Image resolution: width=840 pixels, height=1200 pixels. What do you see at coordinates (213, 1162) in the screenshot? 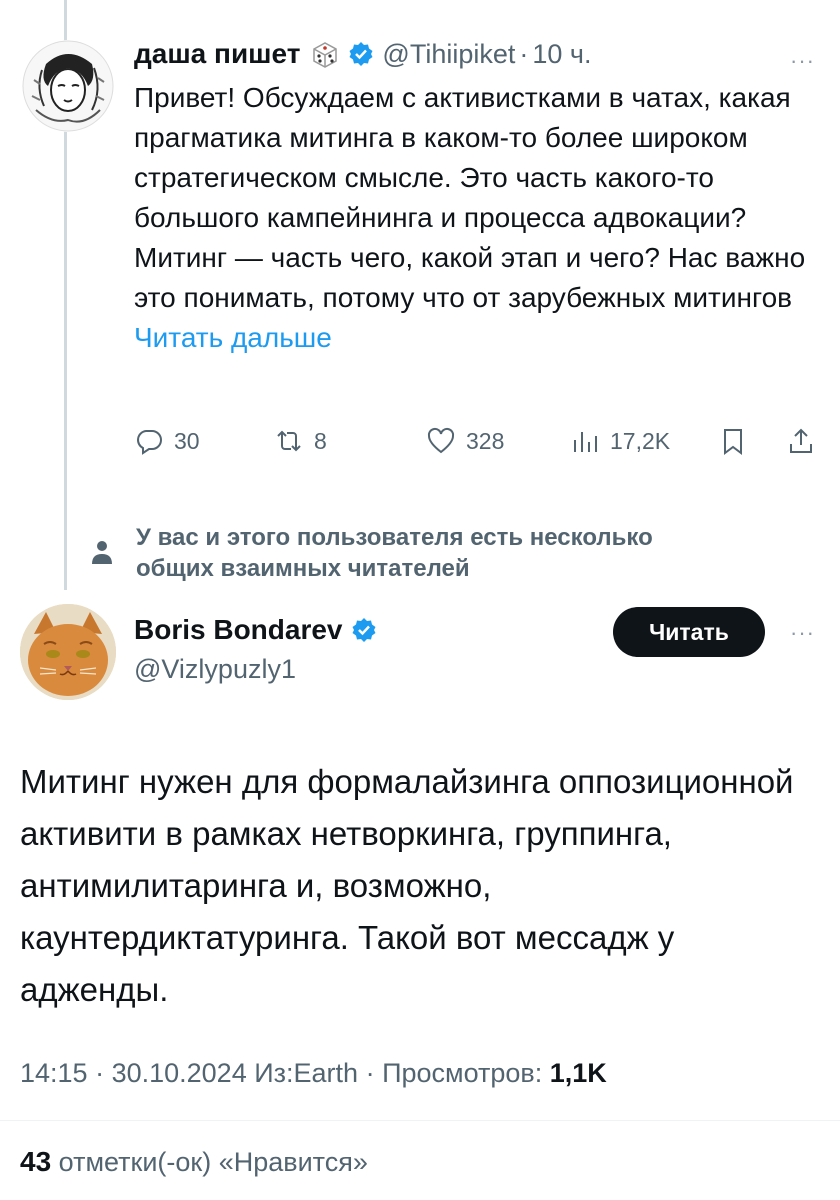
I see `likes-label: отметки(-ок) «Нравится»` at bounding box center [213, 1162].